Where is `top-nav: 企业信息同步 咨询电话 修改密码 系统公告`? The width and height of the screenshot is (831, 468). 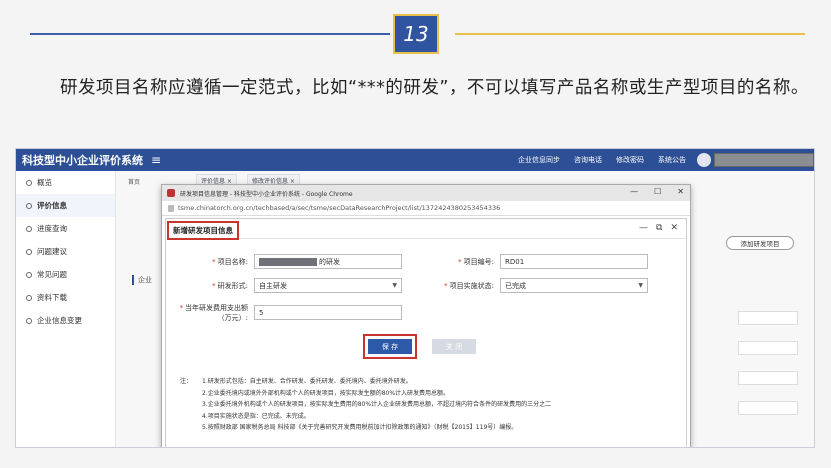 top-nav: 企业信息同步 咨询电话 修改密码 系统公告 is located at coordinates (602, 160).